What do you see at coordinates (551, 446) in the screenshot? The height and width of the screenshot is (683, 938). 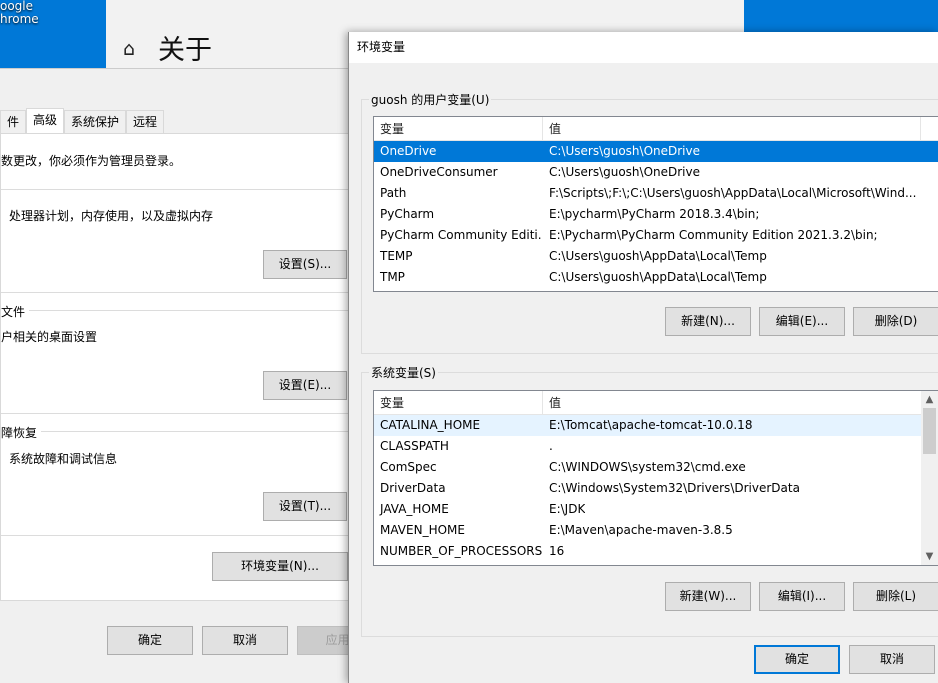 I see `variable-value: .` at bounding box center [551, 446].